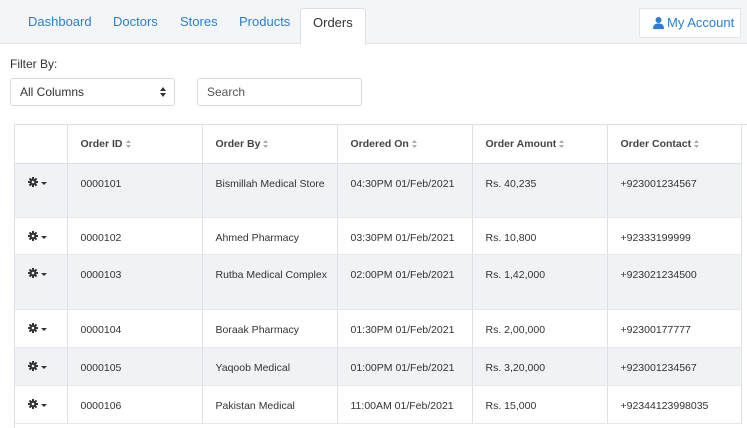  I want to click on col-header-label: Order Contact, so click(656, 143).